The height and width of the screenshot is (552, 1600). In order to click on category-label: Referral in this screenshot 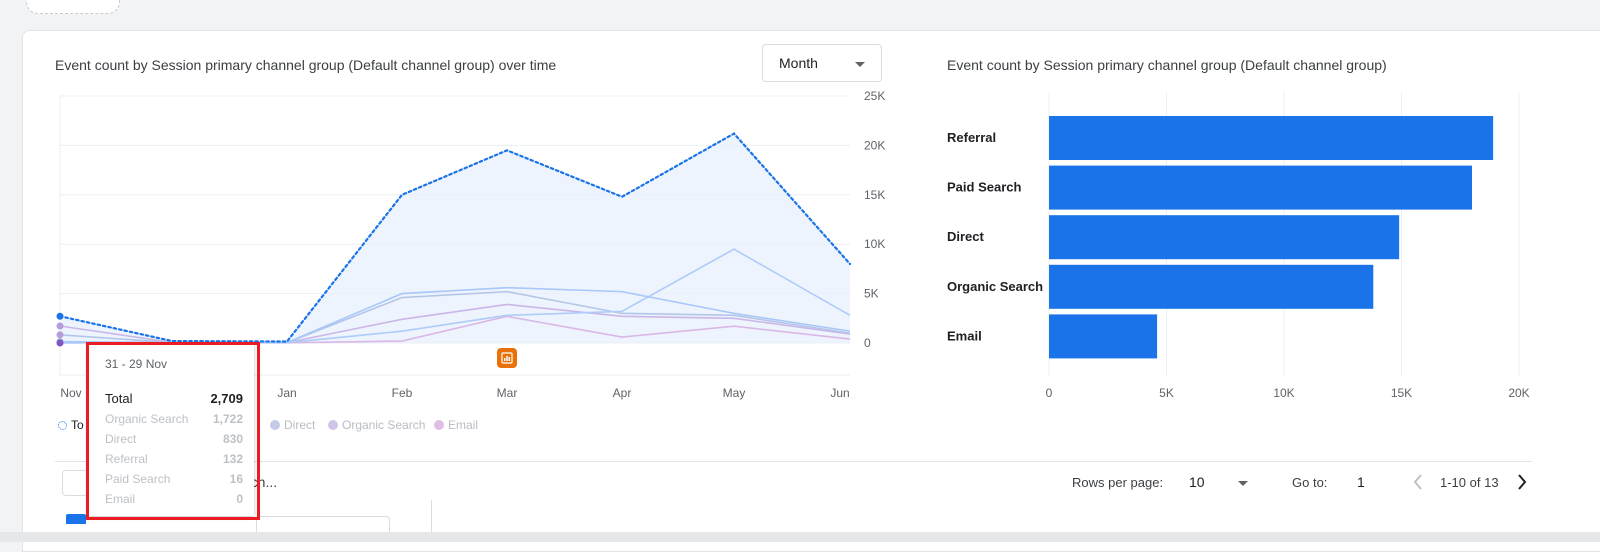, I will do `click(971, 137)`.